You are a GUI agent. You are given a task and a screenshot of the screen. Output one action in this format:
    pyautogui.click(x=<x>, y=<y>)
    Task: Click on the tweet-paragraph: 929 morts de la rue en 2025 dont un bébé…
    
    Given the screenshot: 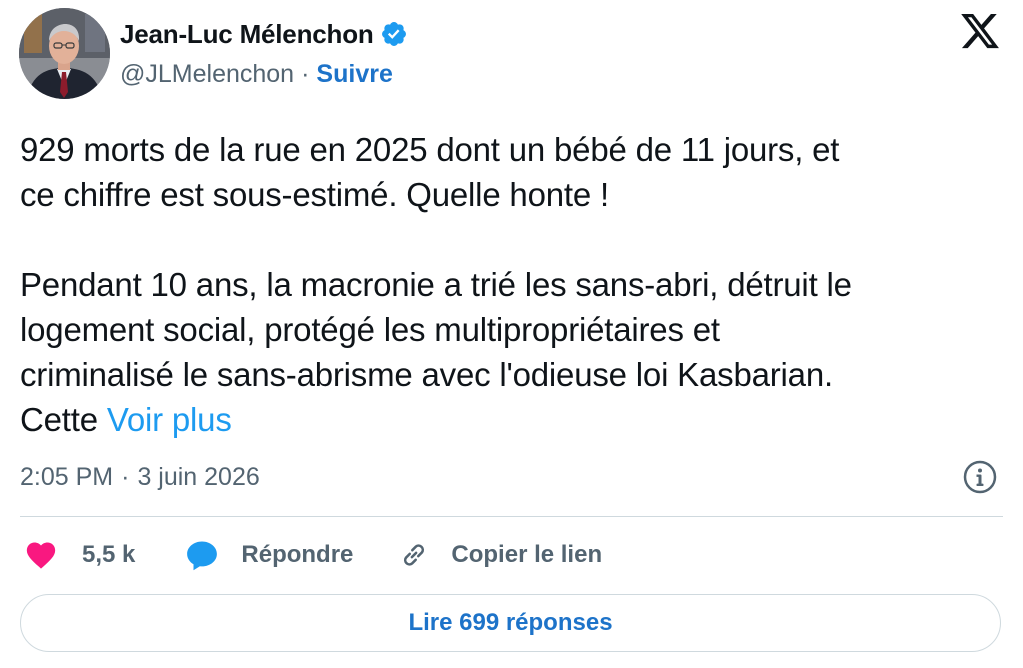 What is the action you would take?
    pyautogui.click(x=430, y=172)
    